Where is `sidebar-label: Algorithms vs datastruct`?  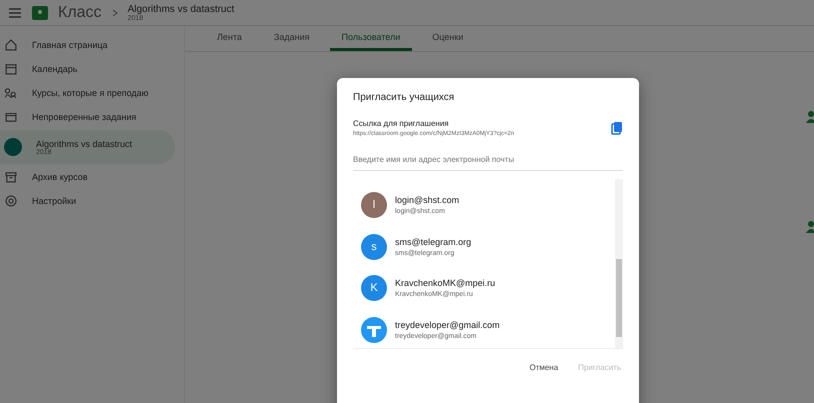 sidebar-label: Algorithms vs datastruct is located at coordinates (84, 143).